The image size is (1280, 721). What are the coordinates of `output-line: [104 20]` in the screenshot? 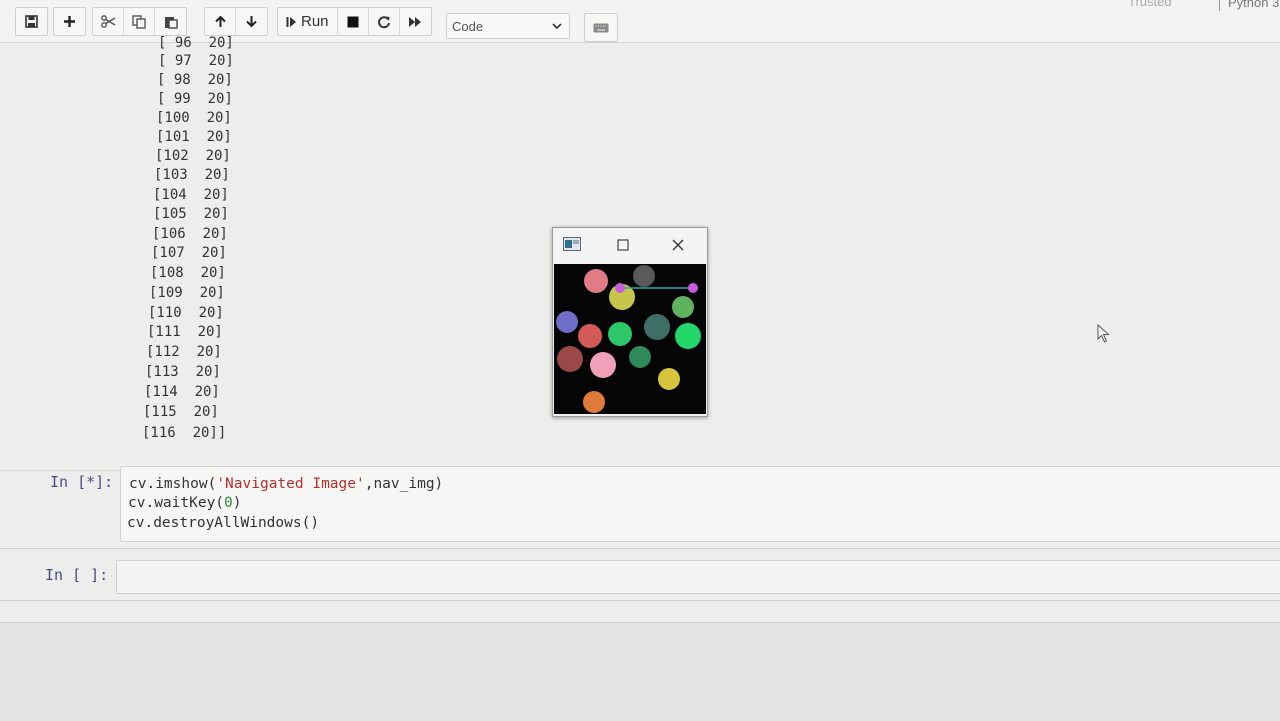 It's located at (191, 195).